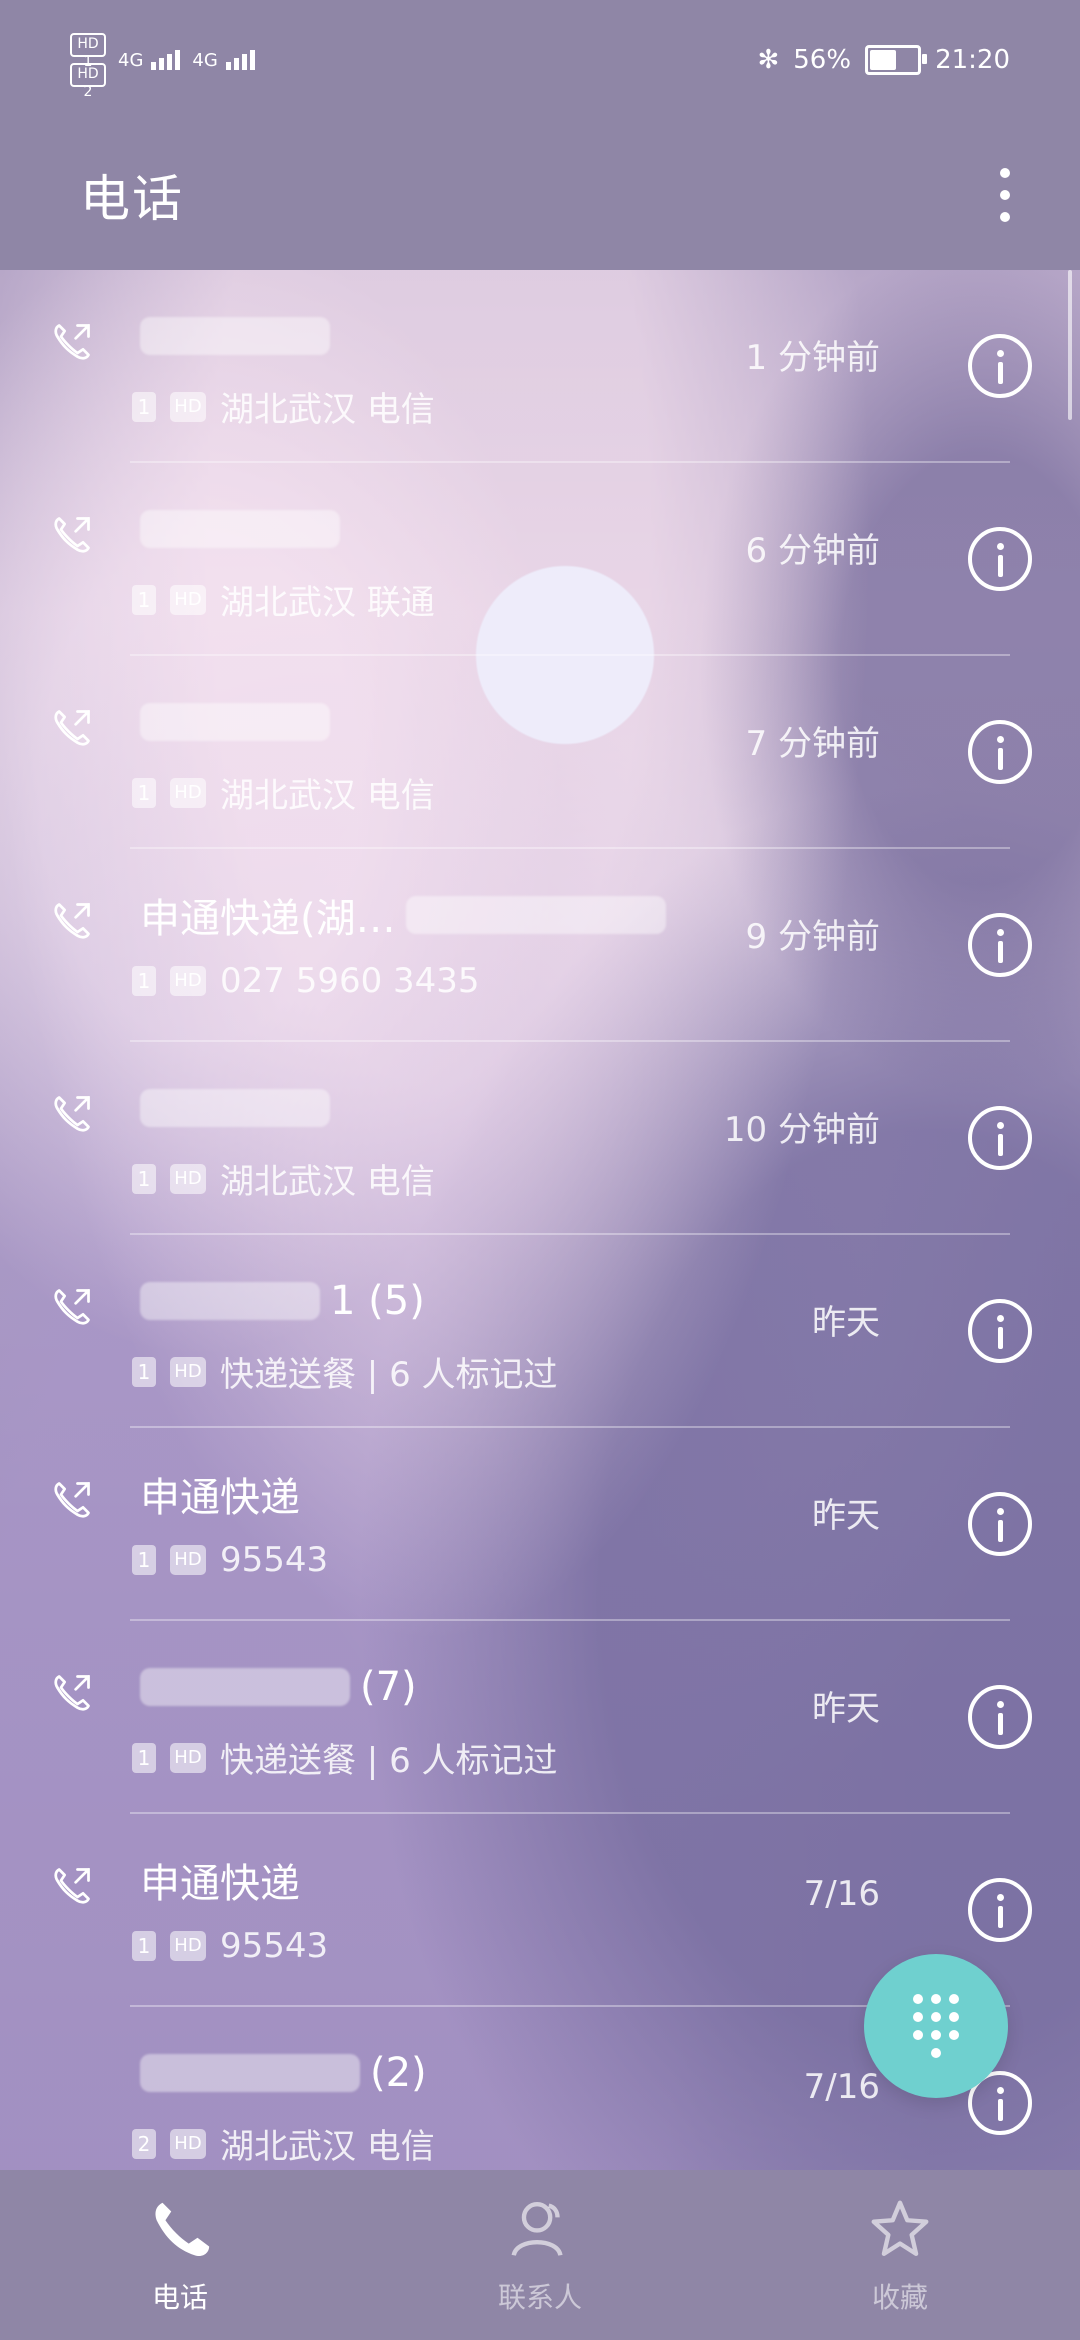  Describe the element at coordinates (283, 792) in the screenshot. I see `call-subline: 1 HD 湖北武汉 电信` at that location.